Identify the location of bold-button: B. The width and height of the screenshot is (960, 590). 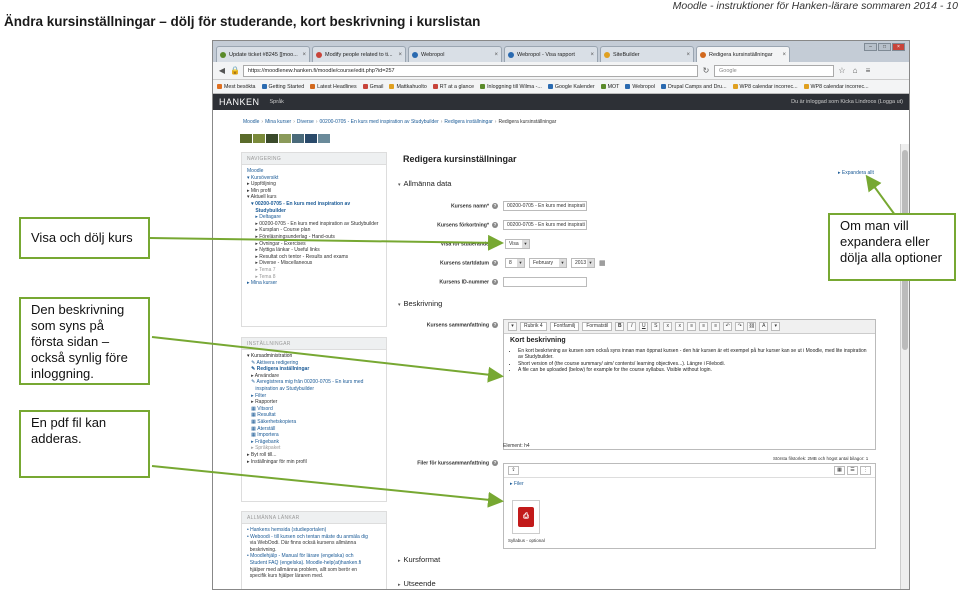
(620, 326).